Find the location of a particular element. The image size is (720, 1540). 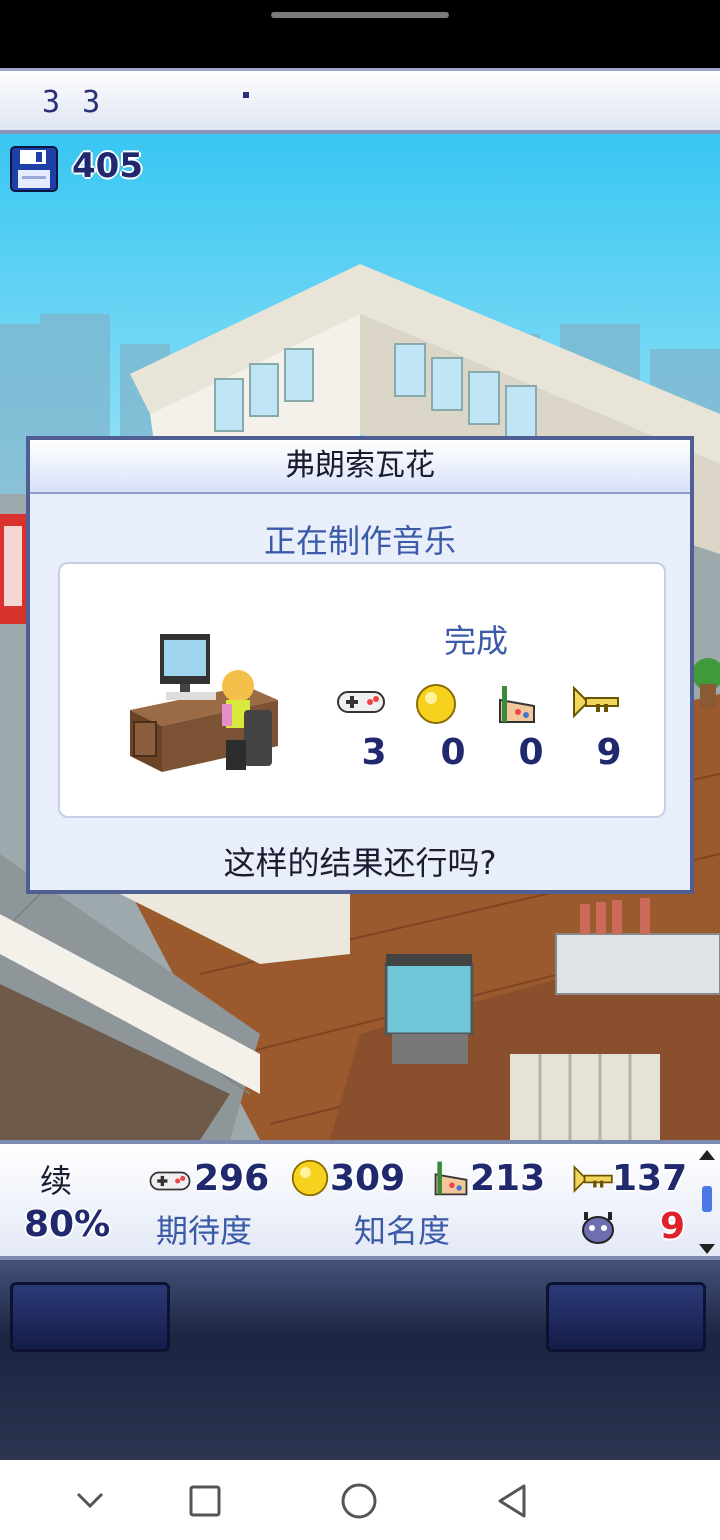

save-floppy-icon is located at coordinates (34, 171).